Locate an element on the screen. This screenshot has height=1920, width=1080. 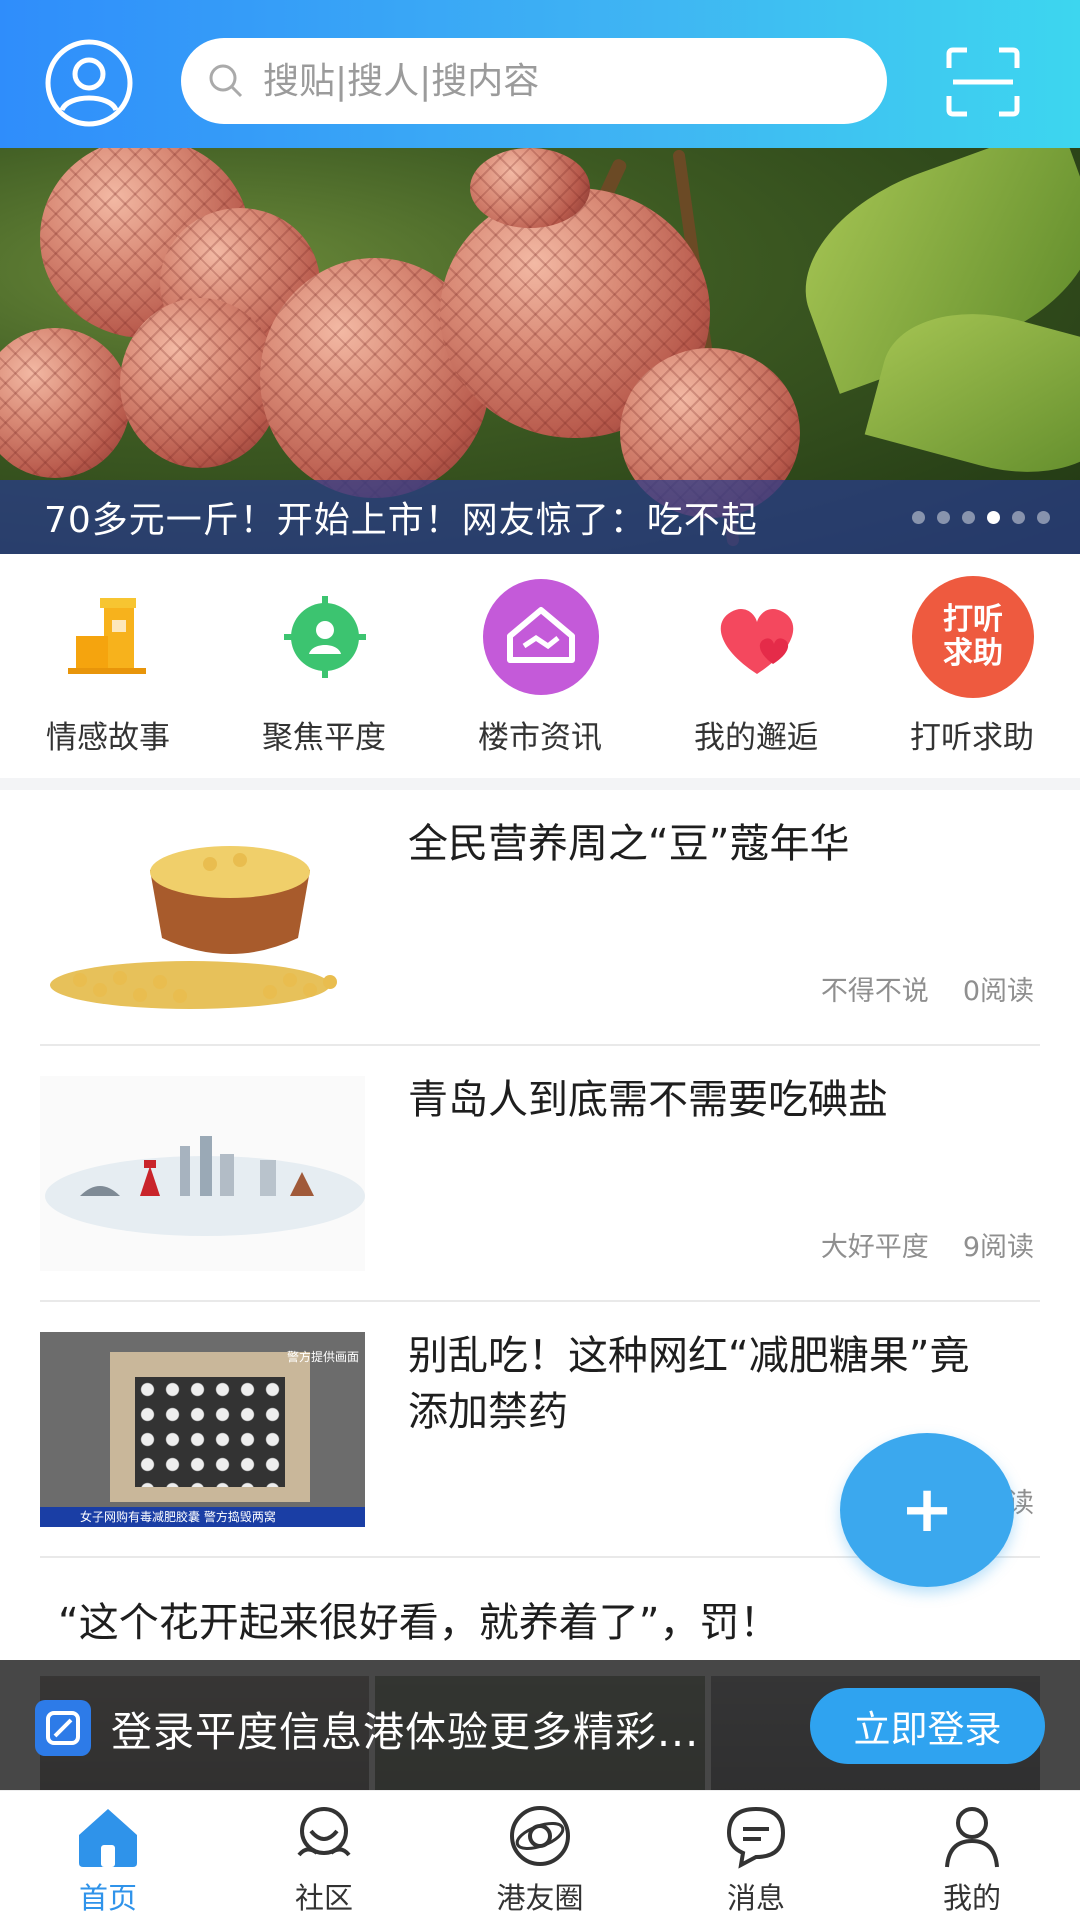
quick-nav-item-ask-help: 打听 求助 打听求助 is located at coordinates (972, 666).